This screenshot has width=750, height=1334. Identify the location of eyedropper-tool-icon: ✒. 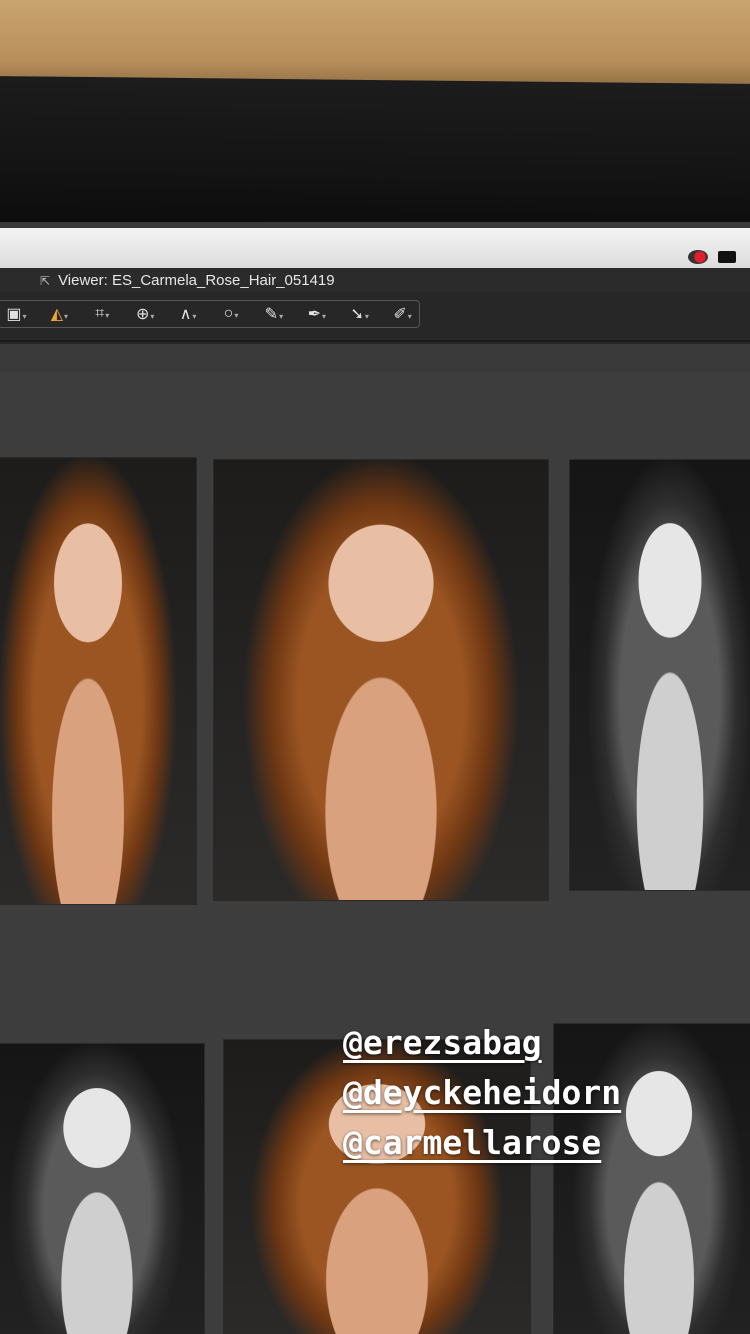
(316, 314).